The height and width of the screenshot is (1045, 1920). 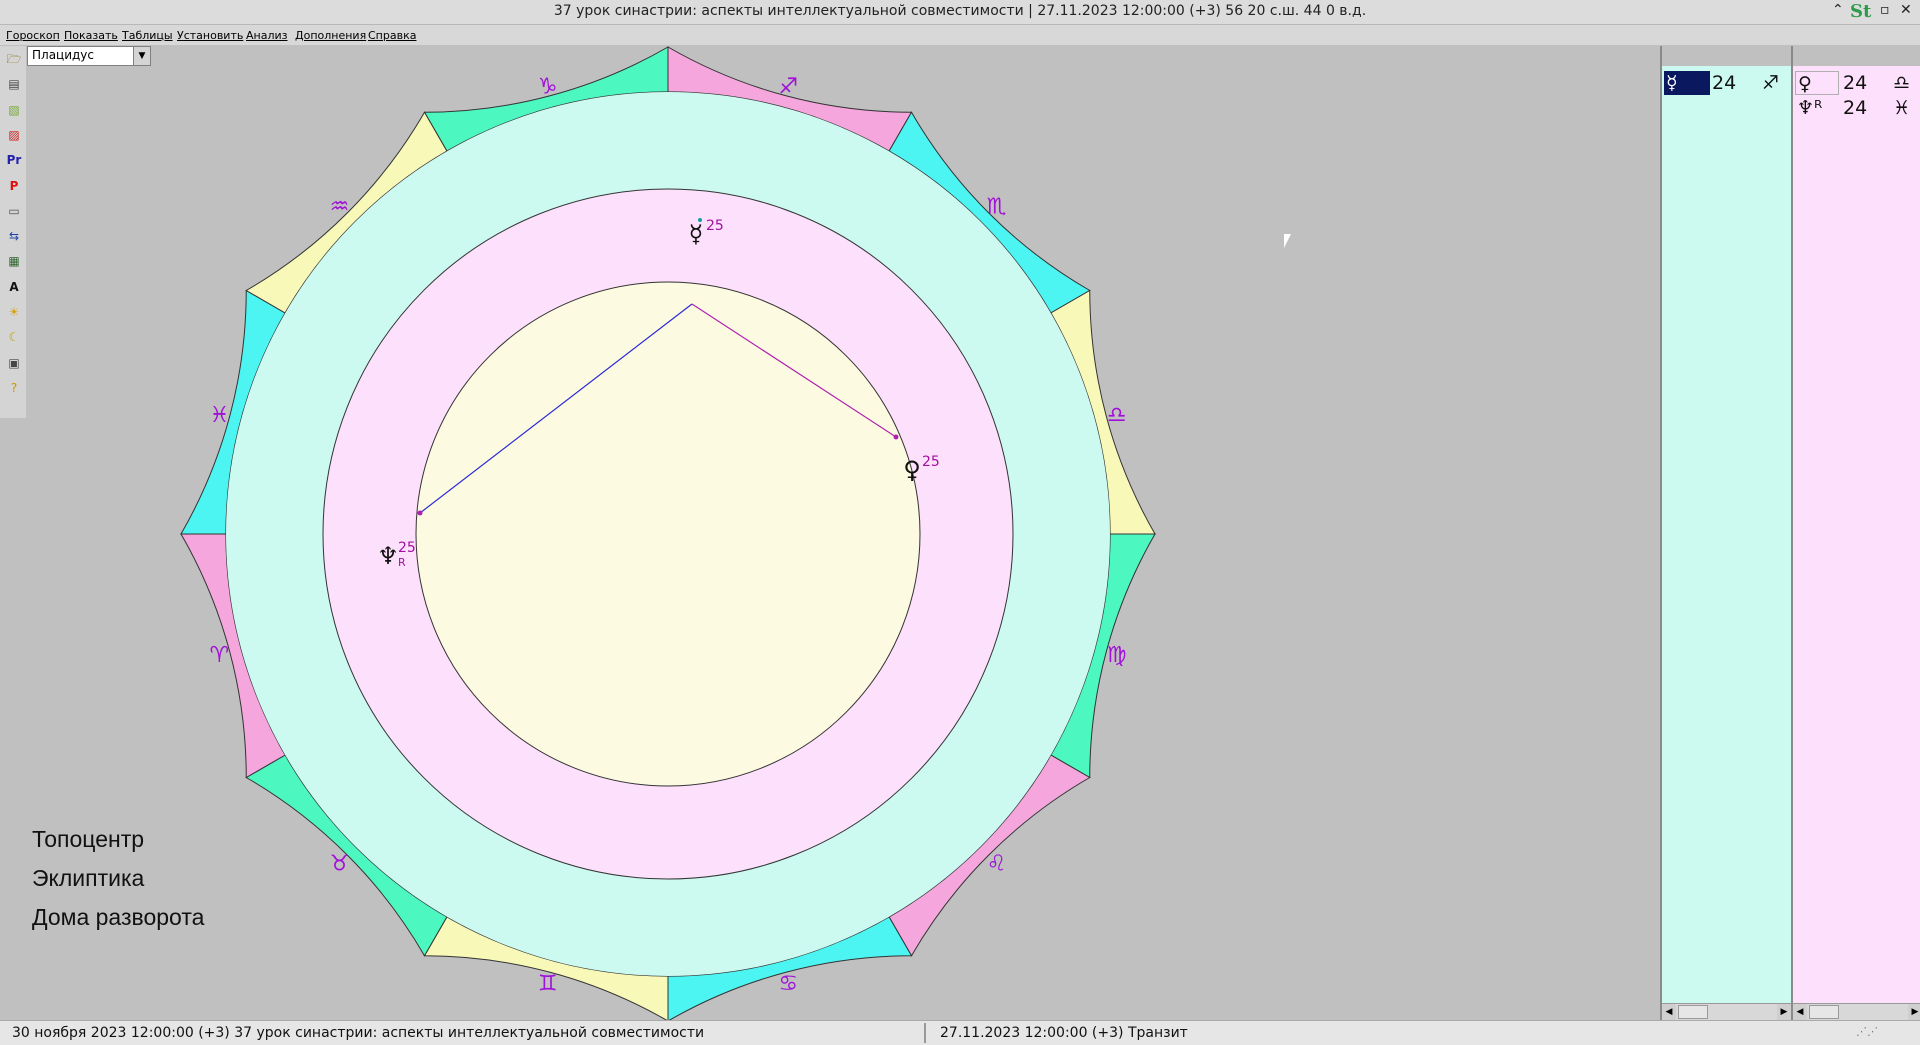 I want to click on neptune-degree: 25, so click(x=407, y=548).